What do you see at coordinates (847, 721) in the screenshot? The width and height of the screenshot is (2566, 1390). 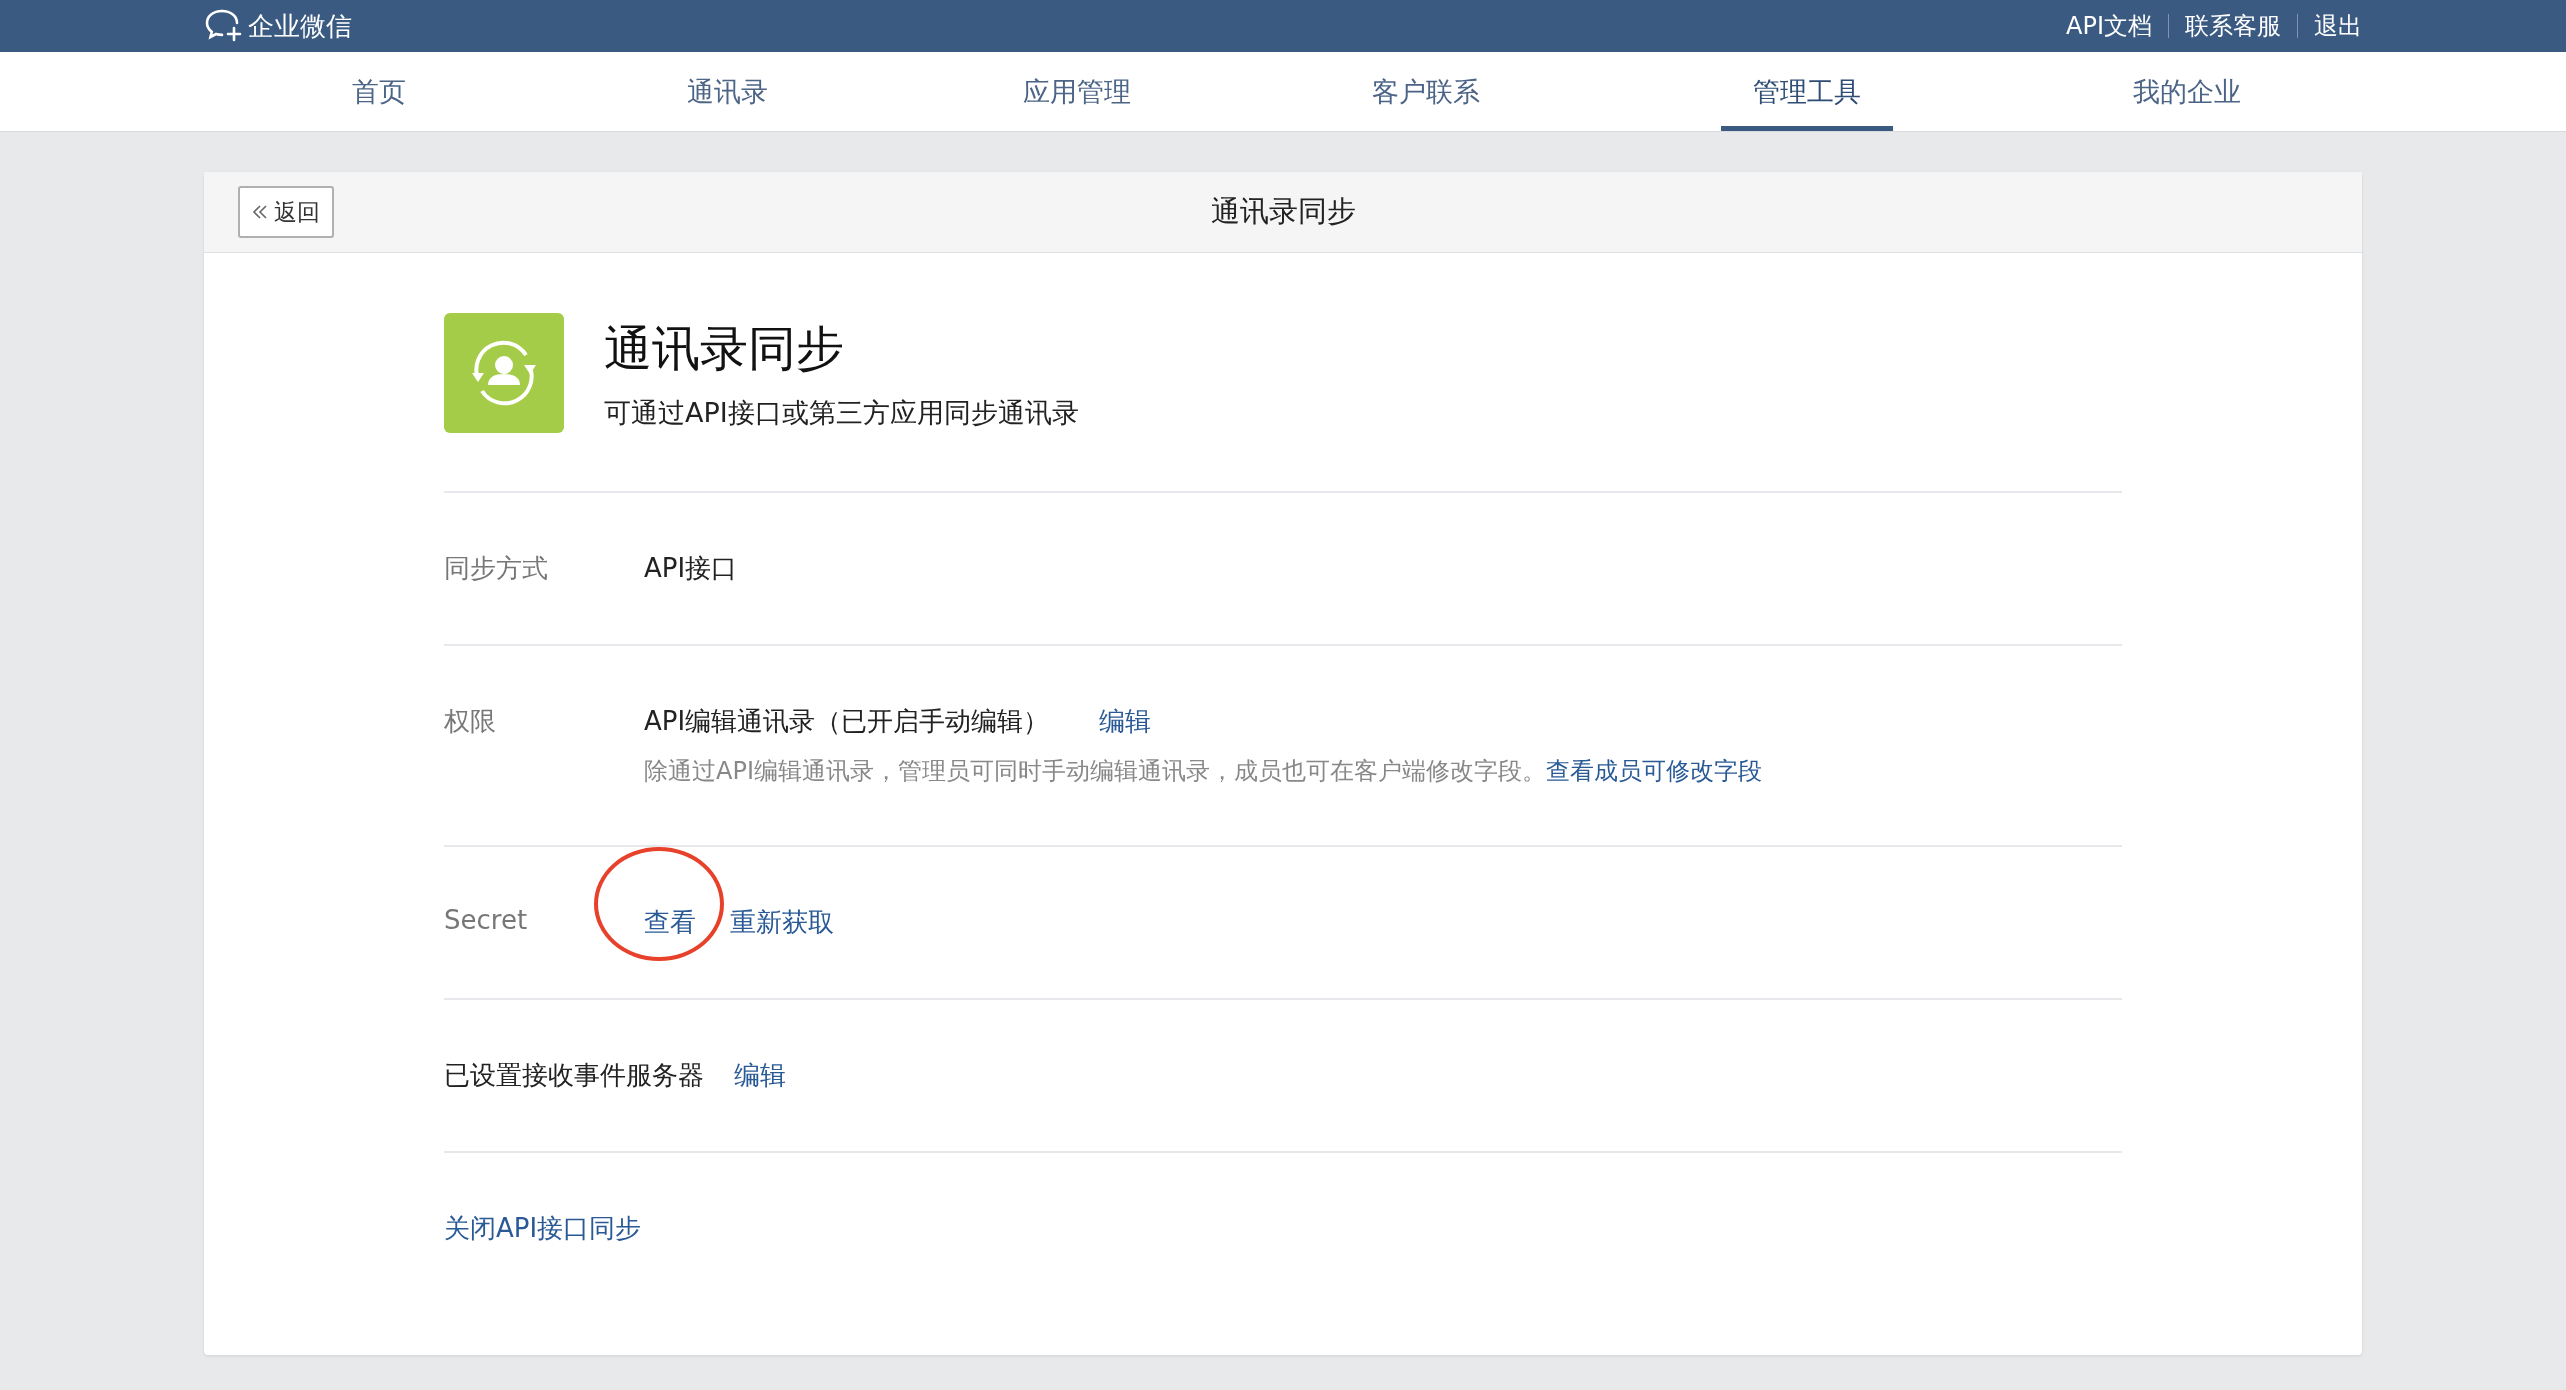 I see `field-value: API编辑通讯录（已开启手动编辑）` at bounding box center [847, 721].